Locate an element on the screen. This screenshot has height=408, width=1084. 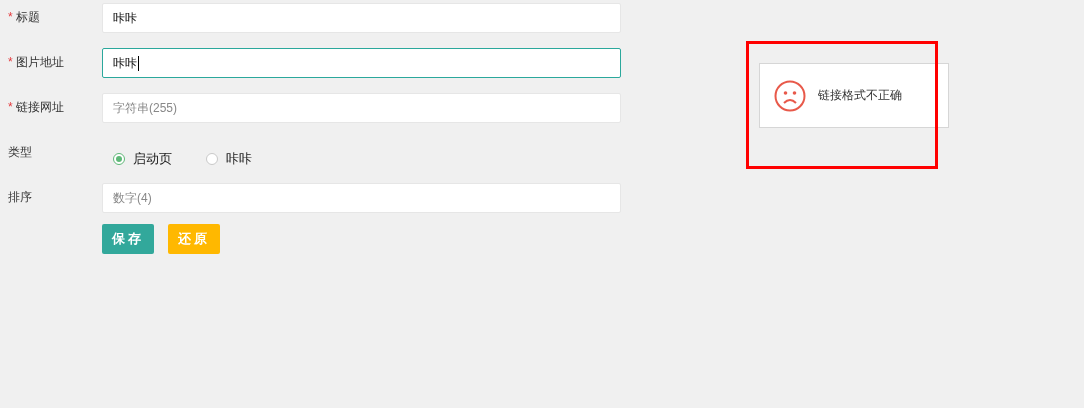
toast-message: 链接格式不正确 is located at coordinates (860, 95).